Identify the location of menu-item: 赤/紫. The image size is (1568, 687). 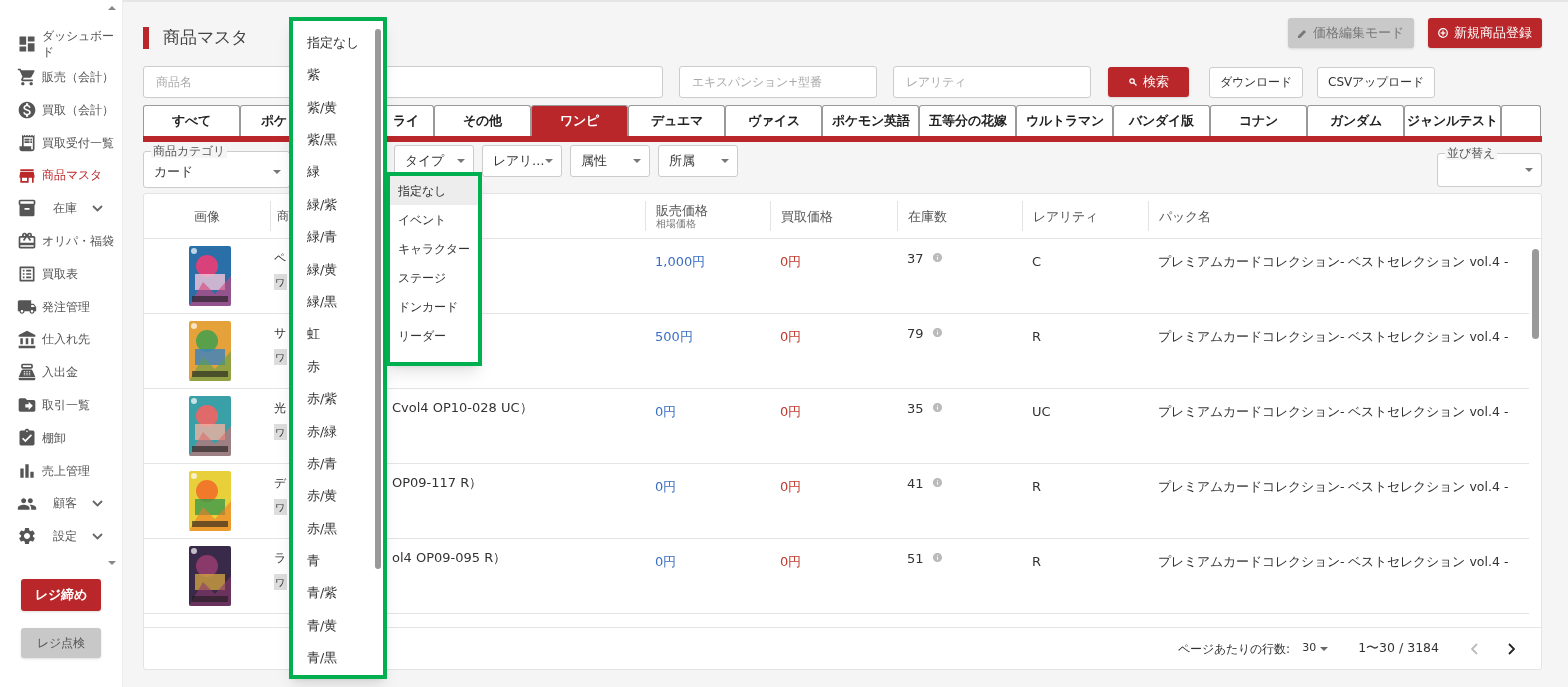
(333, 399).